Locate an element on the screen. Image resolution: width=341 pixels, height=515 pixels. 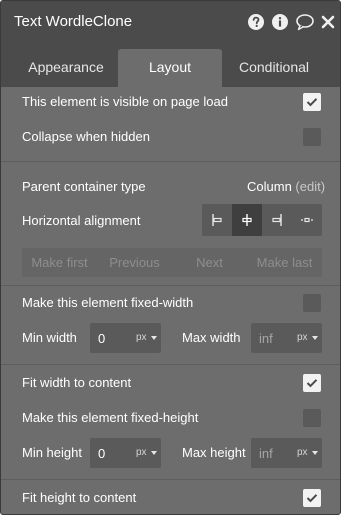
horizontal-alignment-label: Horizontal alignment is located at coordinates (81, 220).